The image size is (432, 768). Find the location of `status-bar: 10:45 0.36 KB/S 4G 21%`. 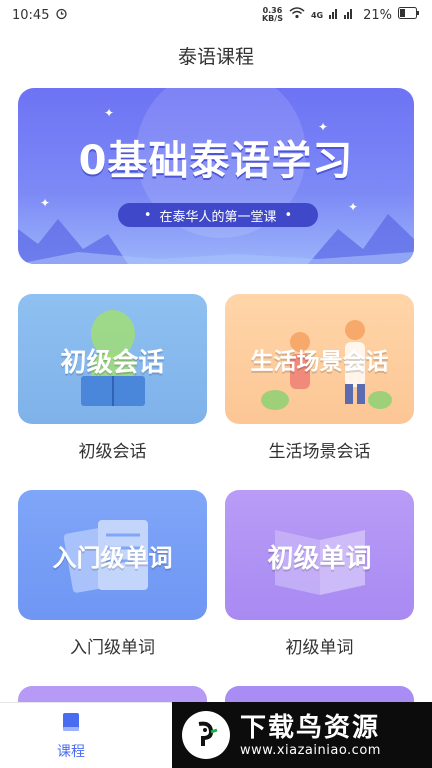

status-bar: 10:45 0.36 KB/S 4G 21% is located at coordinates (216, 15).